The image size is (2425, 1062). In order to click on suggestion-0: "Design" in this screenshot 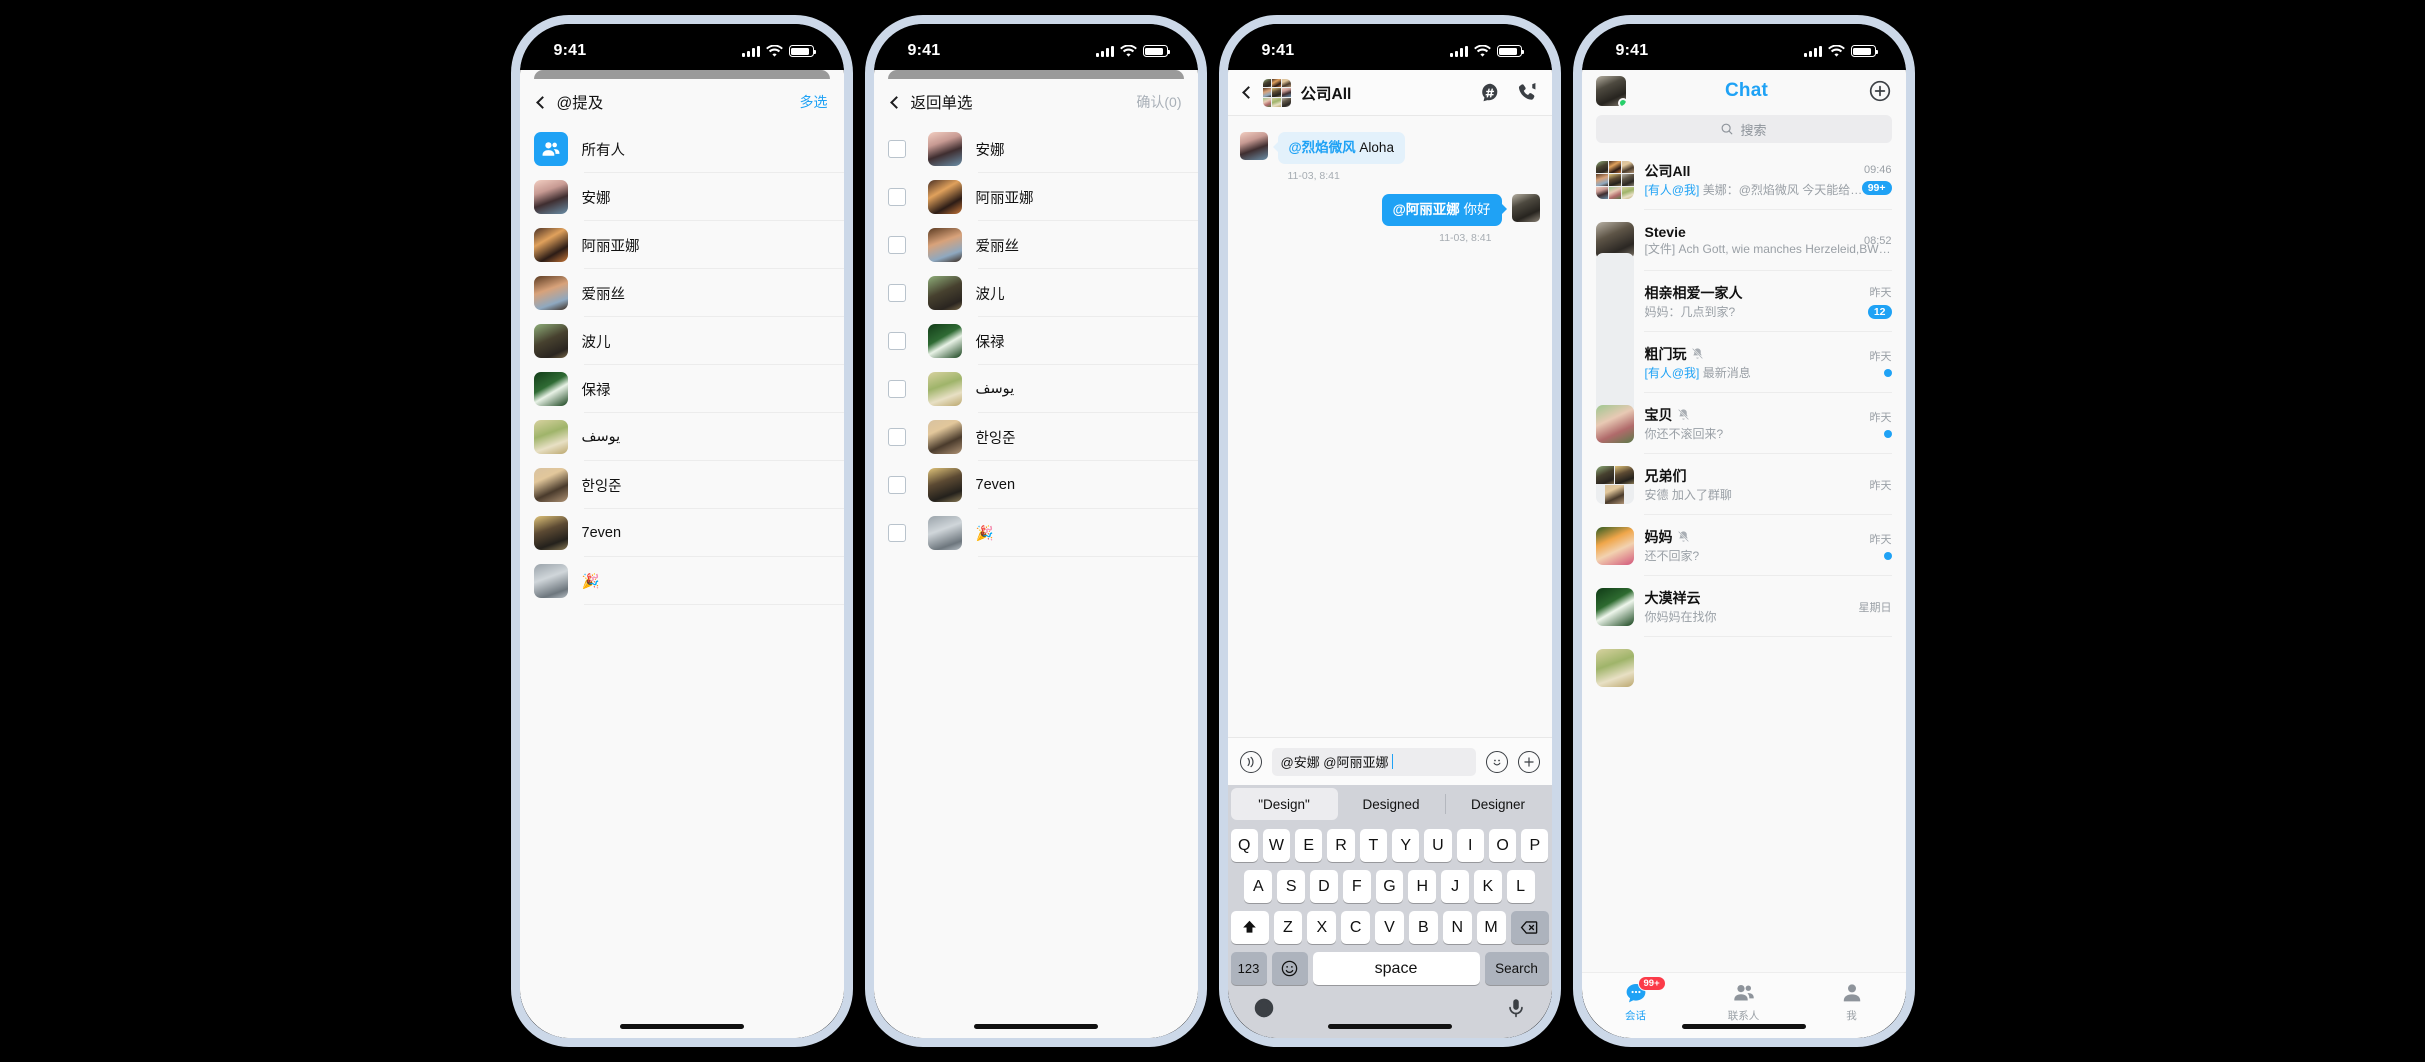, I will do `click(1284, 804)`.